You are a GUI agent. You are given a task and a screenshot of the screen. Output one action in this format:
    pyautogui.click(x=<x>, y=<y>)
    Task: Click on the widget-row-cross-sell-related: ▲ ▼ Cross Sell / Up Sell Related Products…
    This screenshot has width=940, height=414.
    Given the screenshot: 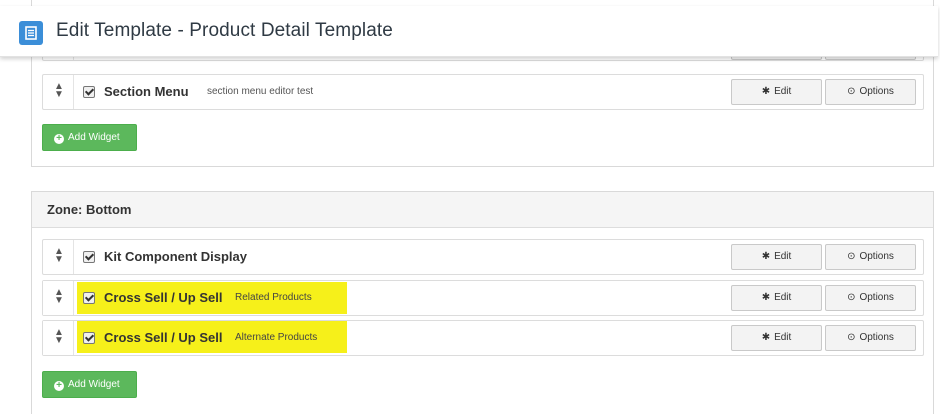 What is the action you would take?
    pyautogui.click(x=483, y=298)
    